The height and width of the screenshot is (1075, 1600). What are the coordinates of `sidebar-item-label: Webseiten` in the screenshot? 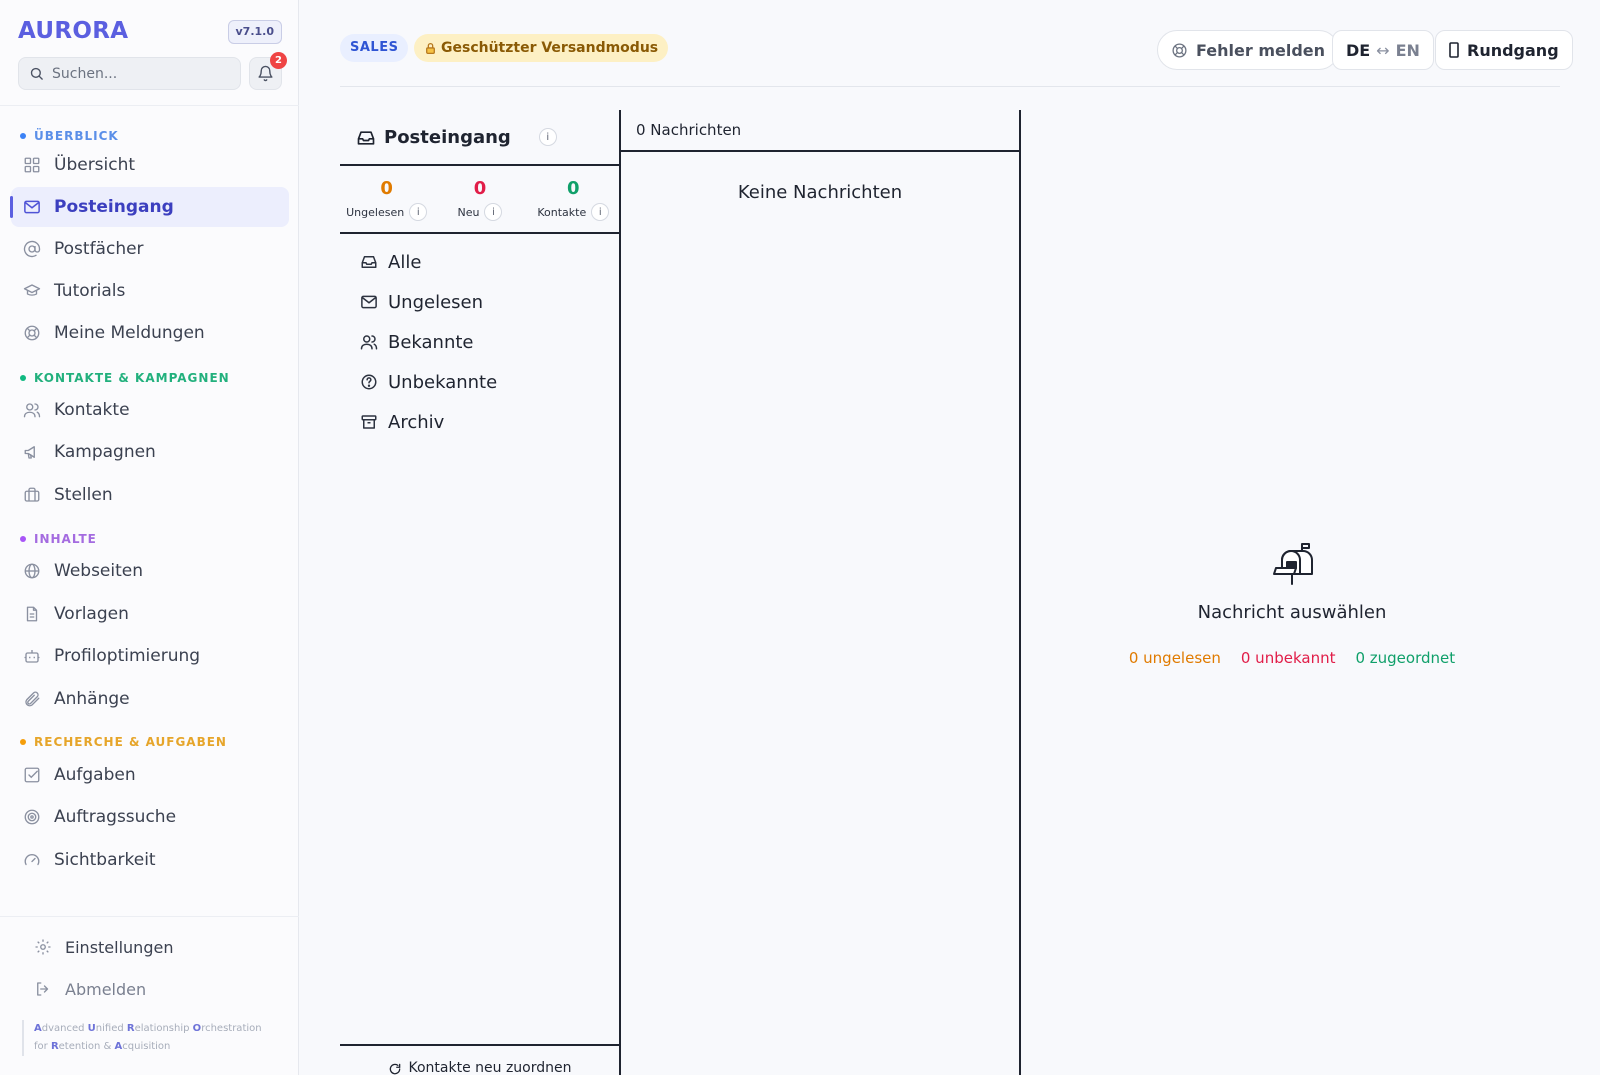 It's located at (99, 571).